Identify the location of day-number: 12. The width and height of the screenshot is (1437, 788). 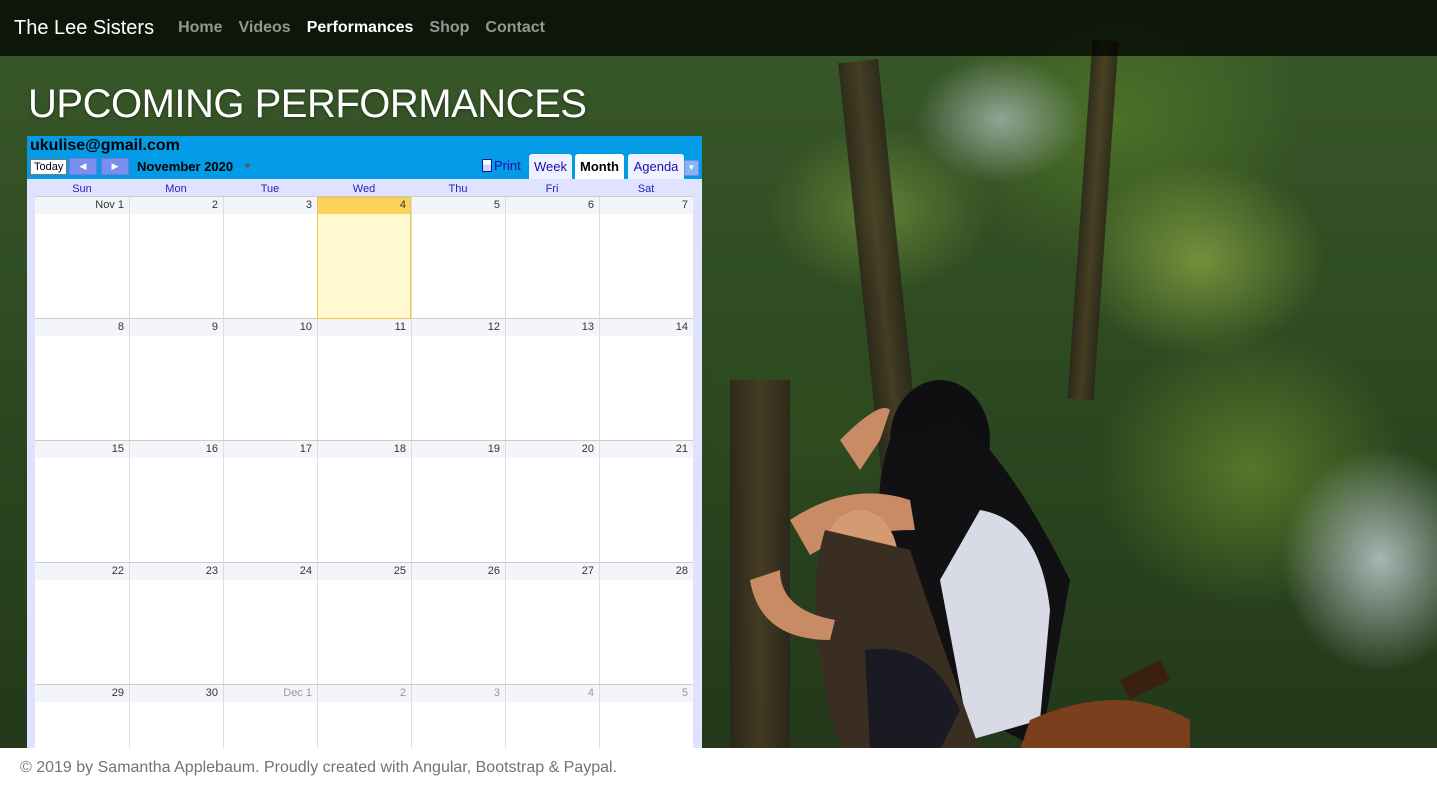
(458, 327).